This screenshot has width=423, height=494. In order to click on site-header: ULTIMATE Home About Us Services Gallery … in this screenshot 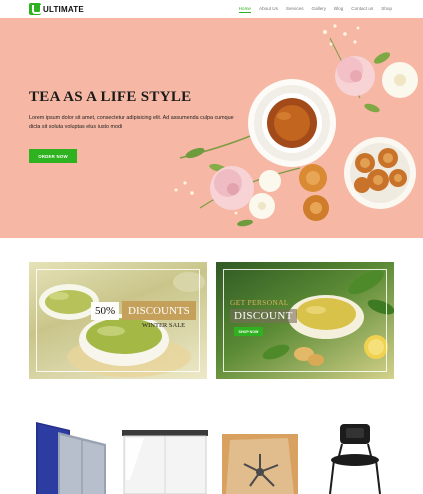, I will do `click(211, 9)`.